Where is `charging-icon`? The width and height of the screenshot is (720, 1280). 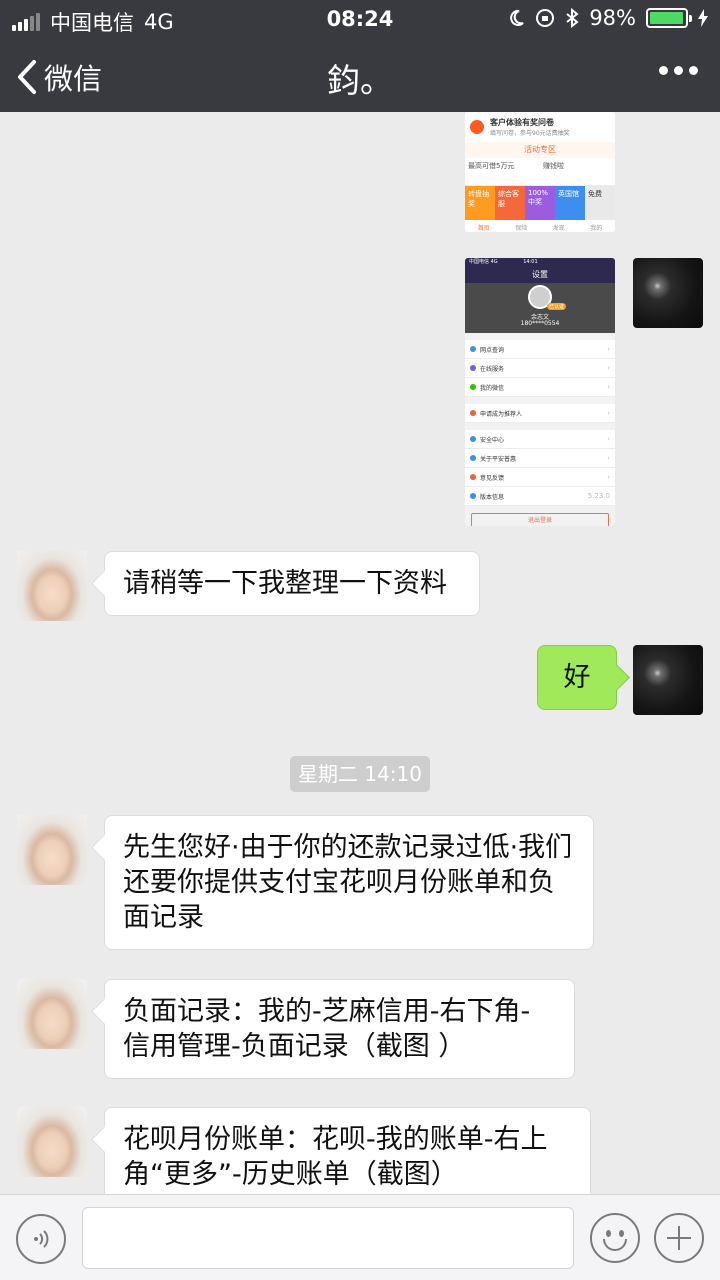
charging-icon is located at coordinates (703, 18).